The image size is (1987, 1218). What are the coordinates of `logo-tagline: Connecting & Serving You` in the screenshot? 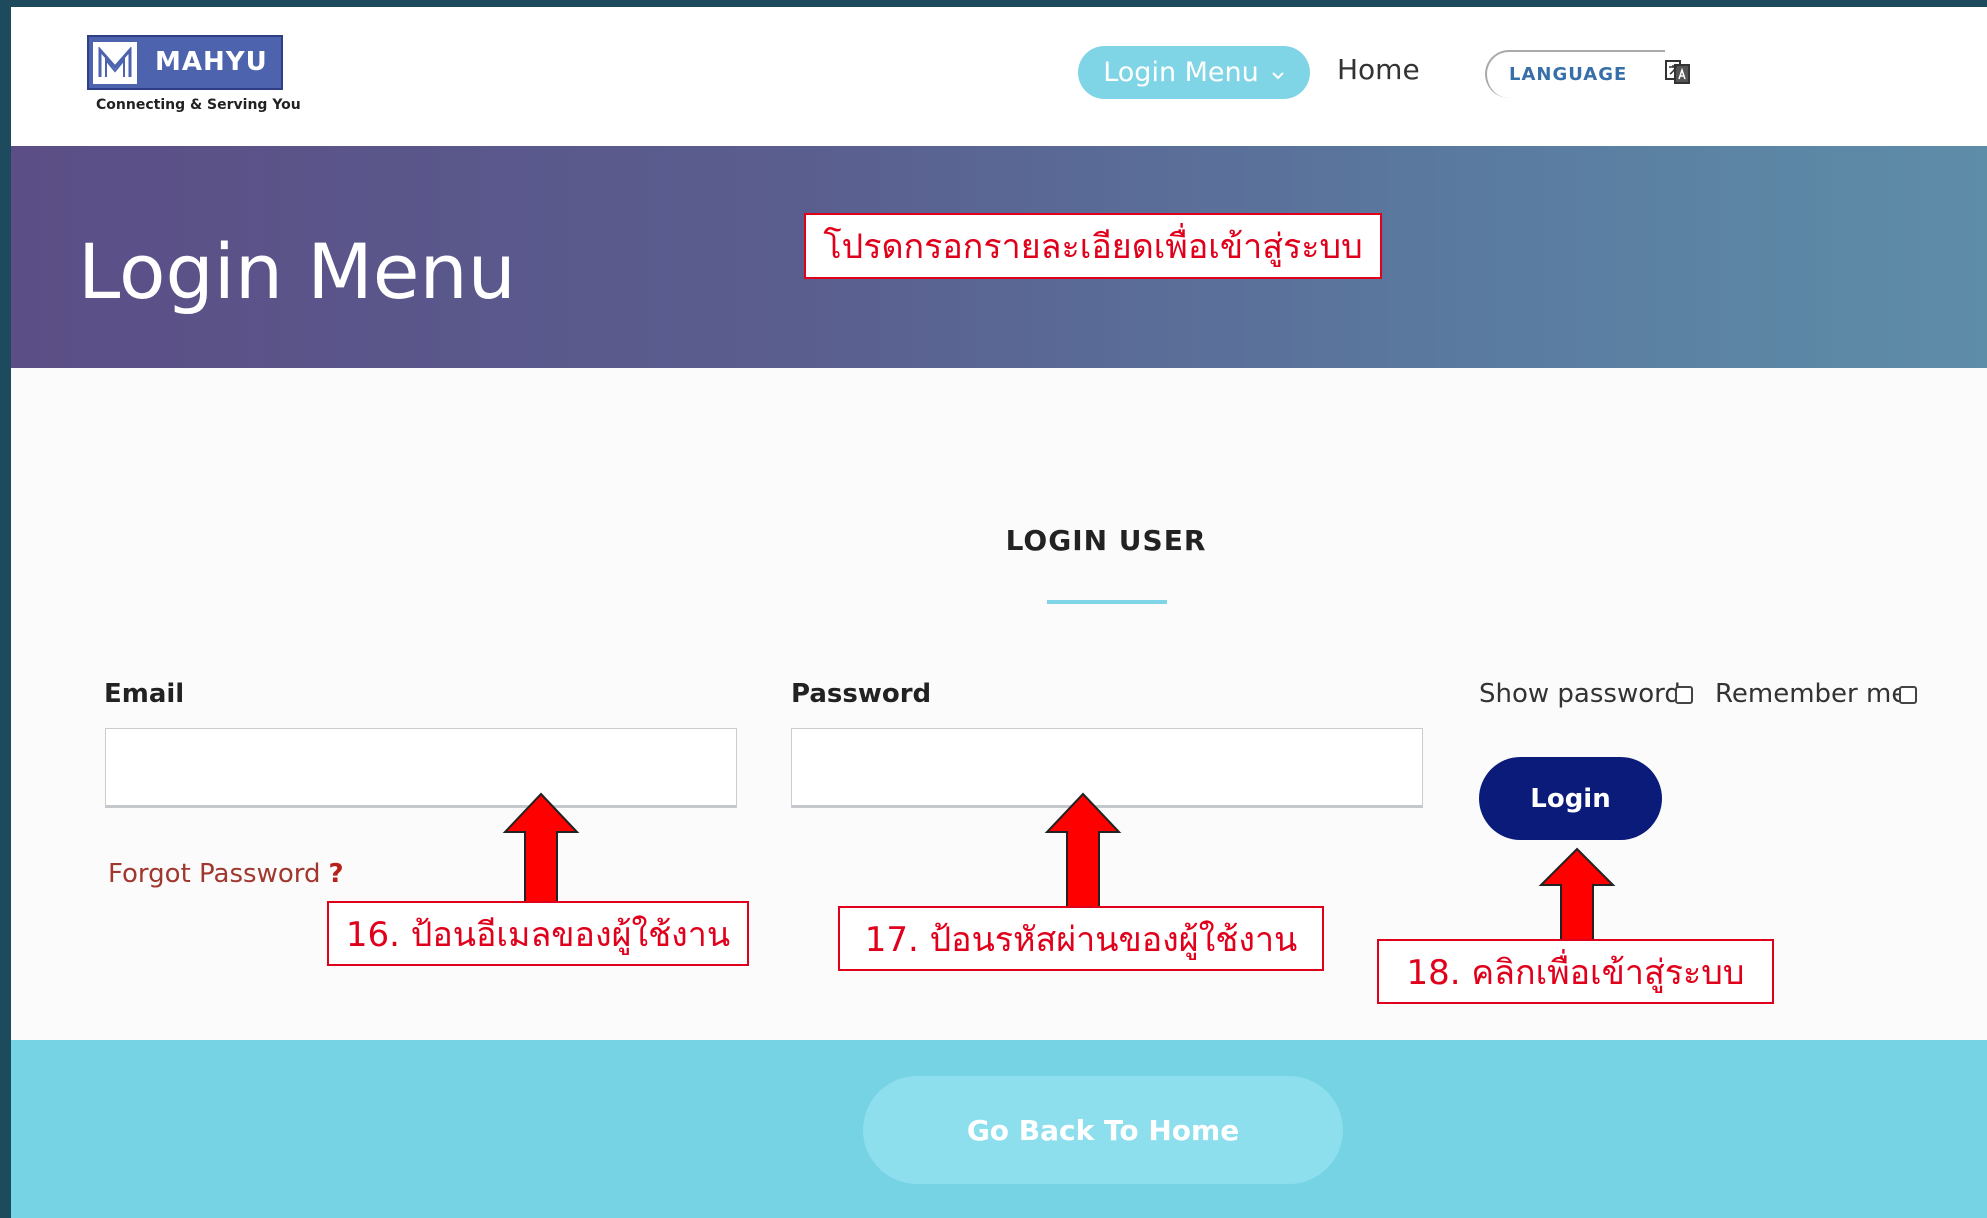 It's located at (198, 105).